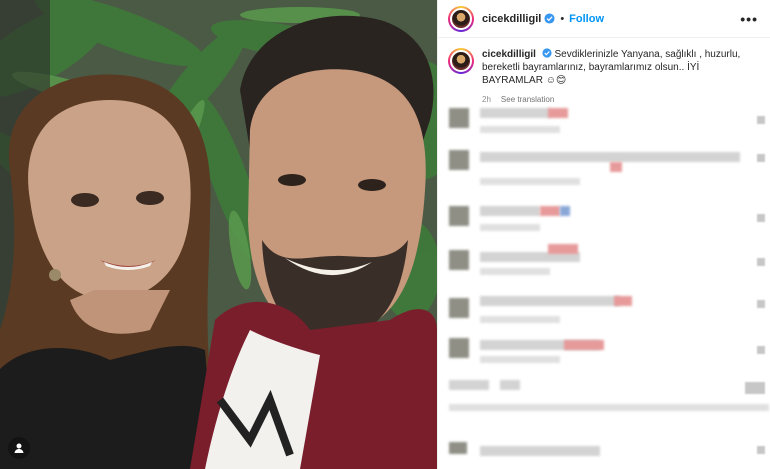 The image size is (770, 469). Describe the element at coordinates (749, 19) in the screenshot. I see `more-options-icon: •••` at that location.